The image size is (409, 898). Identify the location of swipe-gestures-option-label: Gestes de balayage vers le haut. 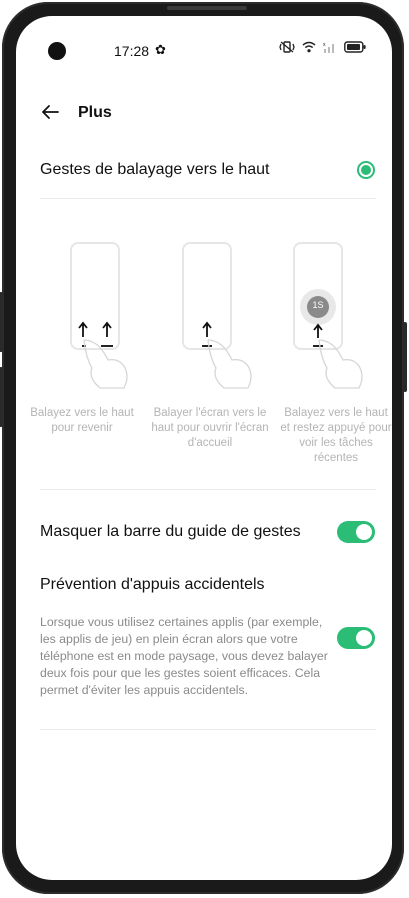
(154, 170).